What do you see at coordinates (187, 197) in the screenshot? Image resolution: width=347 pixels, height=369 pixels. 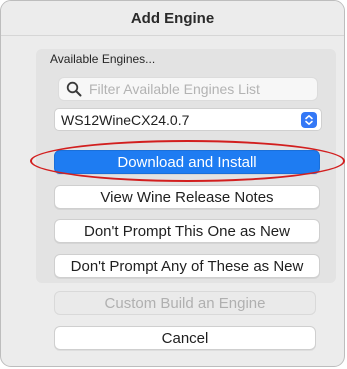 I see `view-release-notes-button: View Wine Release Notes` at bounding box center [187, 197].